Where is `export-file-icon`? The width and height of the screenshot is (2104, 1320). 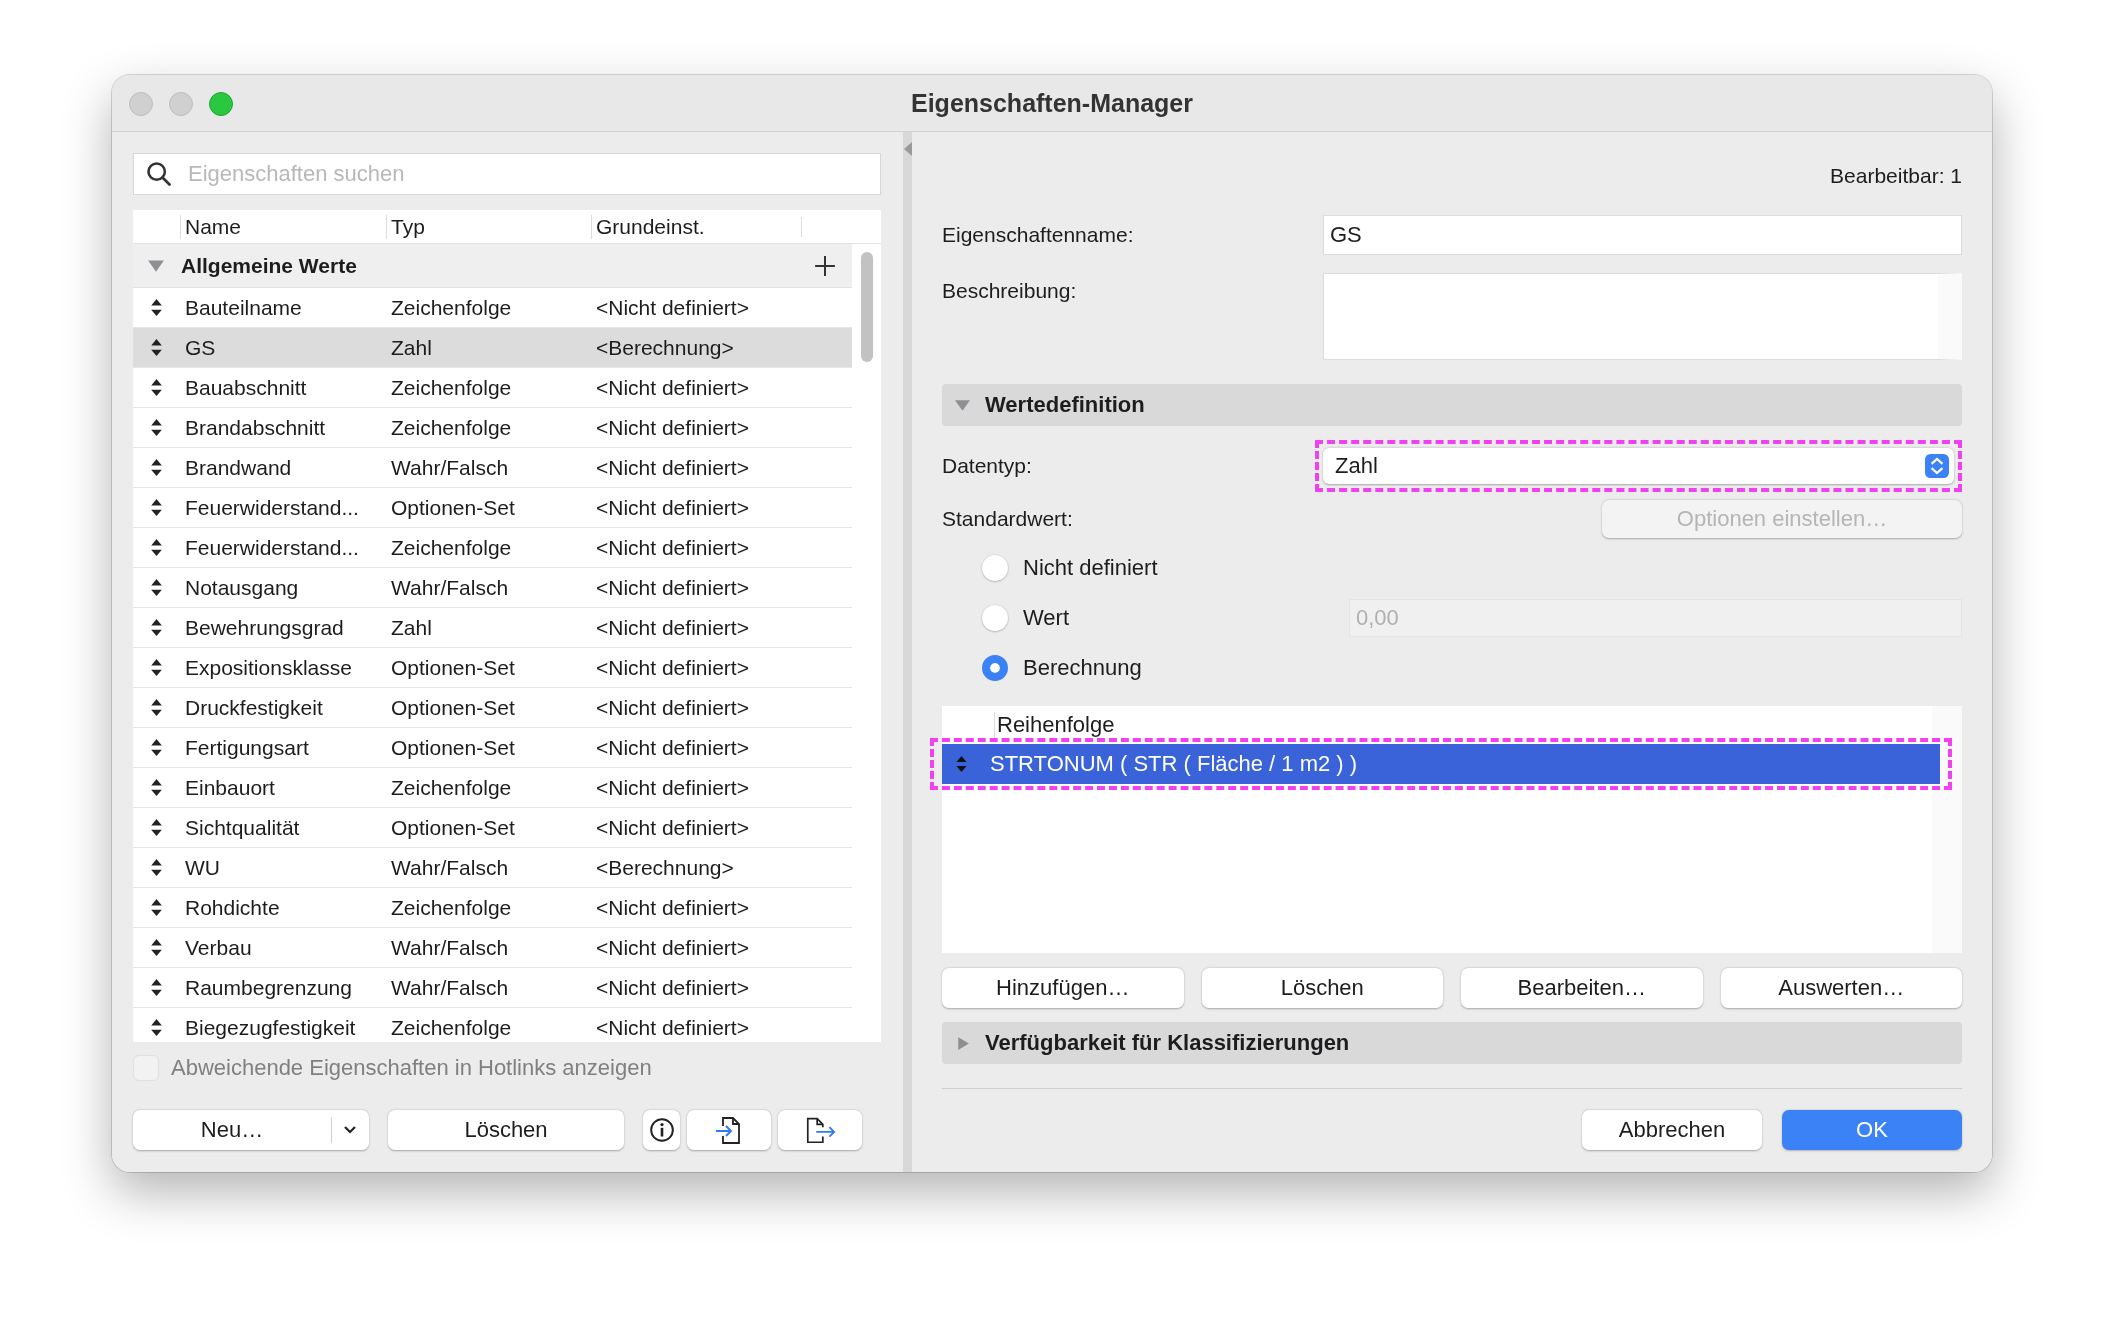 export-file-icon is located at coordinates (820, 1130).